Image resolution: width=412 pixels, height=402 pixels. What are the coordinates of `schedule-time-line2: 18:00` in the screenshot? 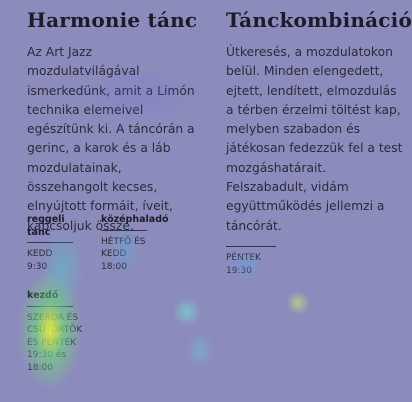 It's located at (40, 367).